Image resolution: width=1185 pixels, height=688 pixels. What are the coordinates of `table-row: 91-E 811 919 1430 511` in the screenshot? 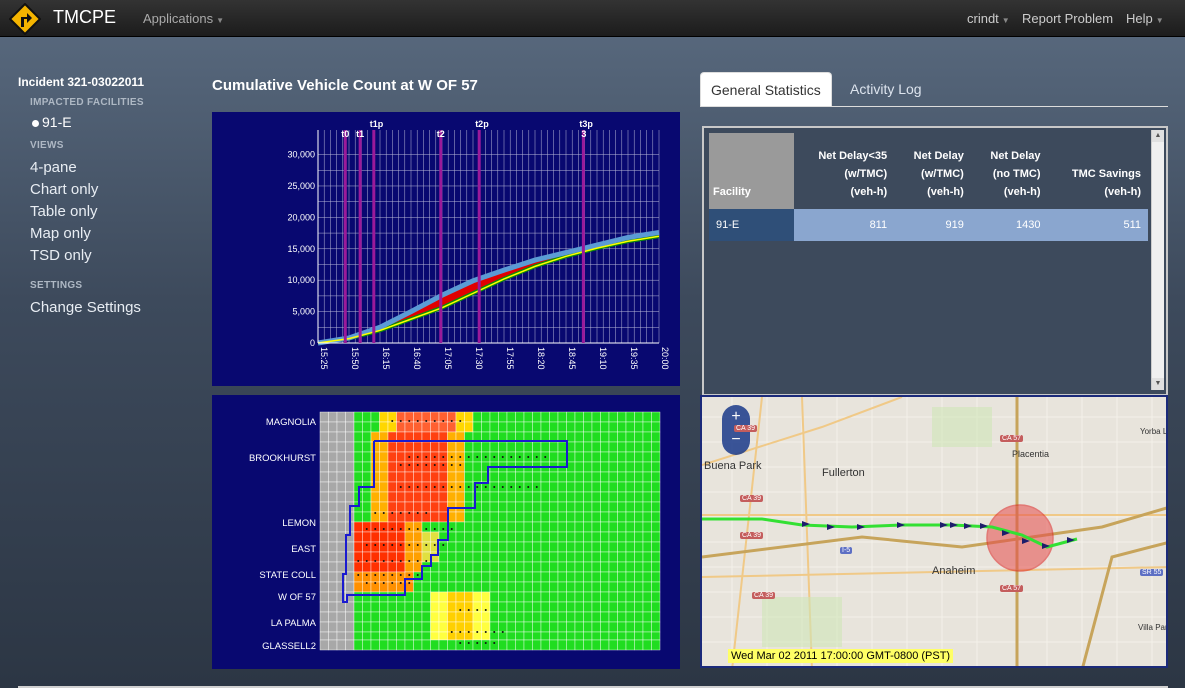 It's located at (928, 225).